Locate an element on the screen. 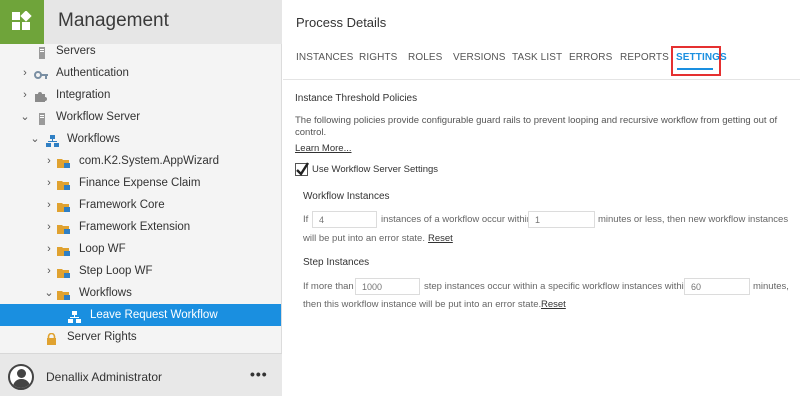 This screenshot has height=396, width=800. tree-item-label: Loop WF is located at coordinates (102, 249).